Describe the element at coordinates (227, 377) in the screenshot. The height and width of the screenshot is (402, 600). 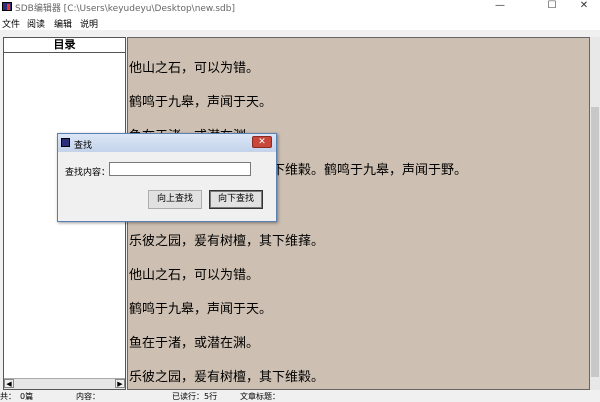
I see `content-line: 乐彼之园，爰有树檀，其下维榖。` at that location.